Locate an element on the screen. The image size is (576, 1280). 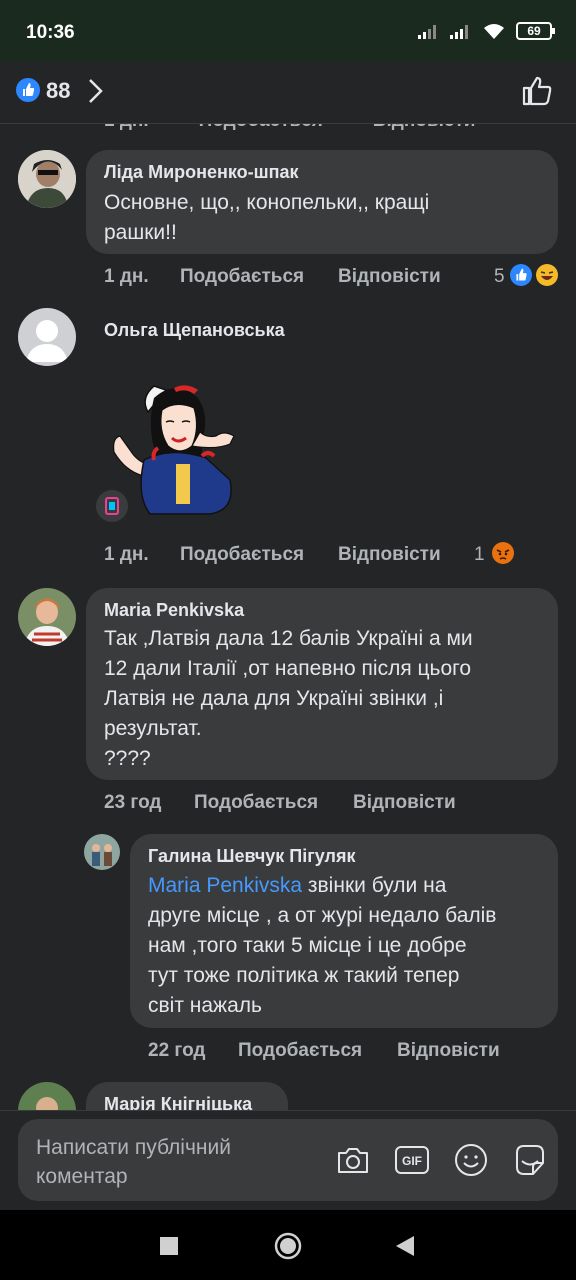
comment-input-placeholder: Написати публічний коментар is located at coordinates (133, 1162).